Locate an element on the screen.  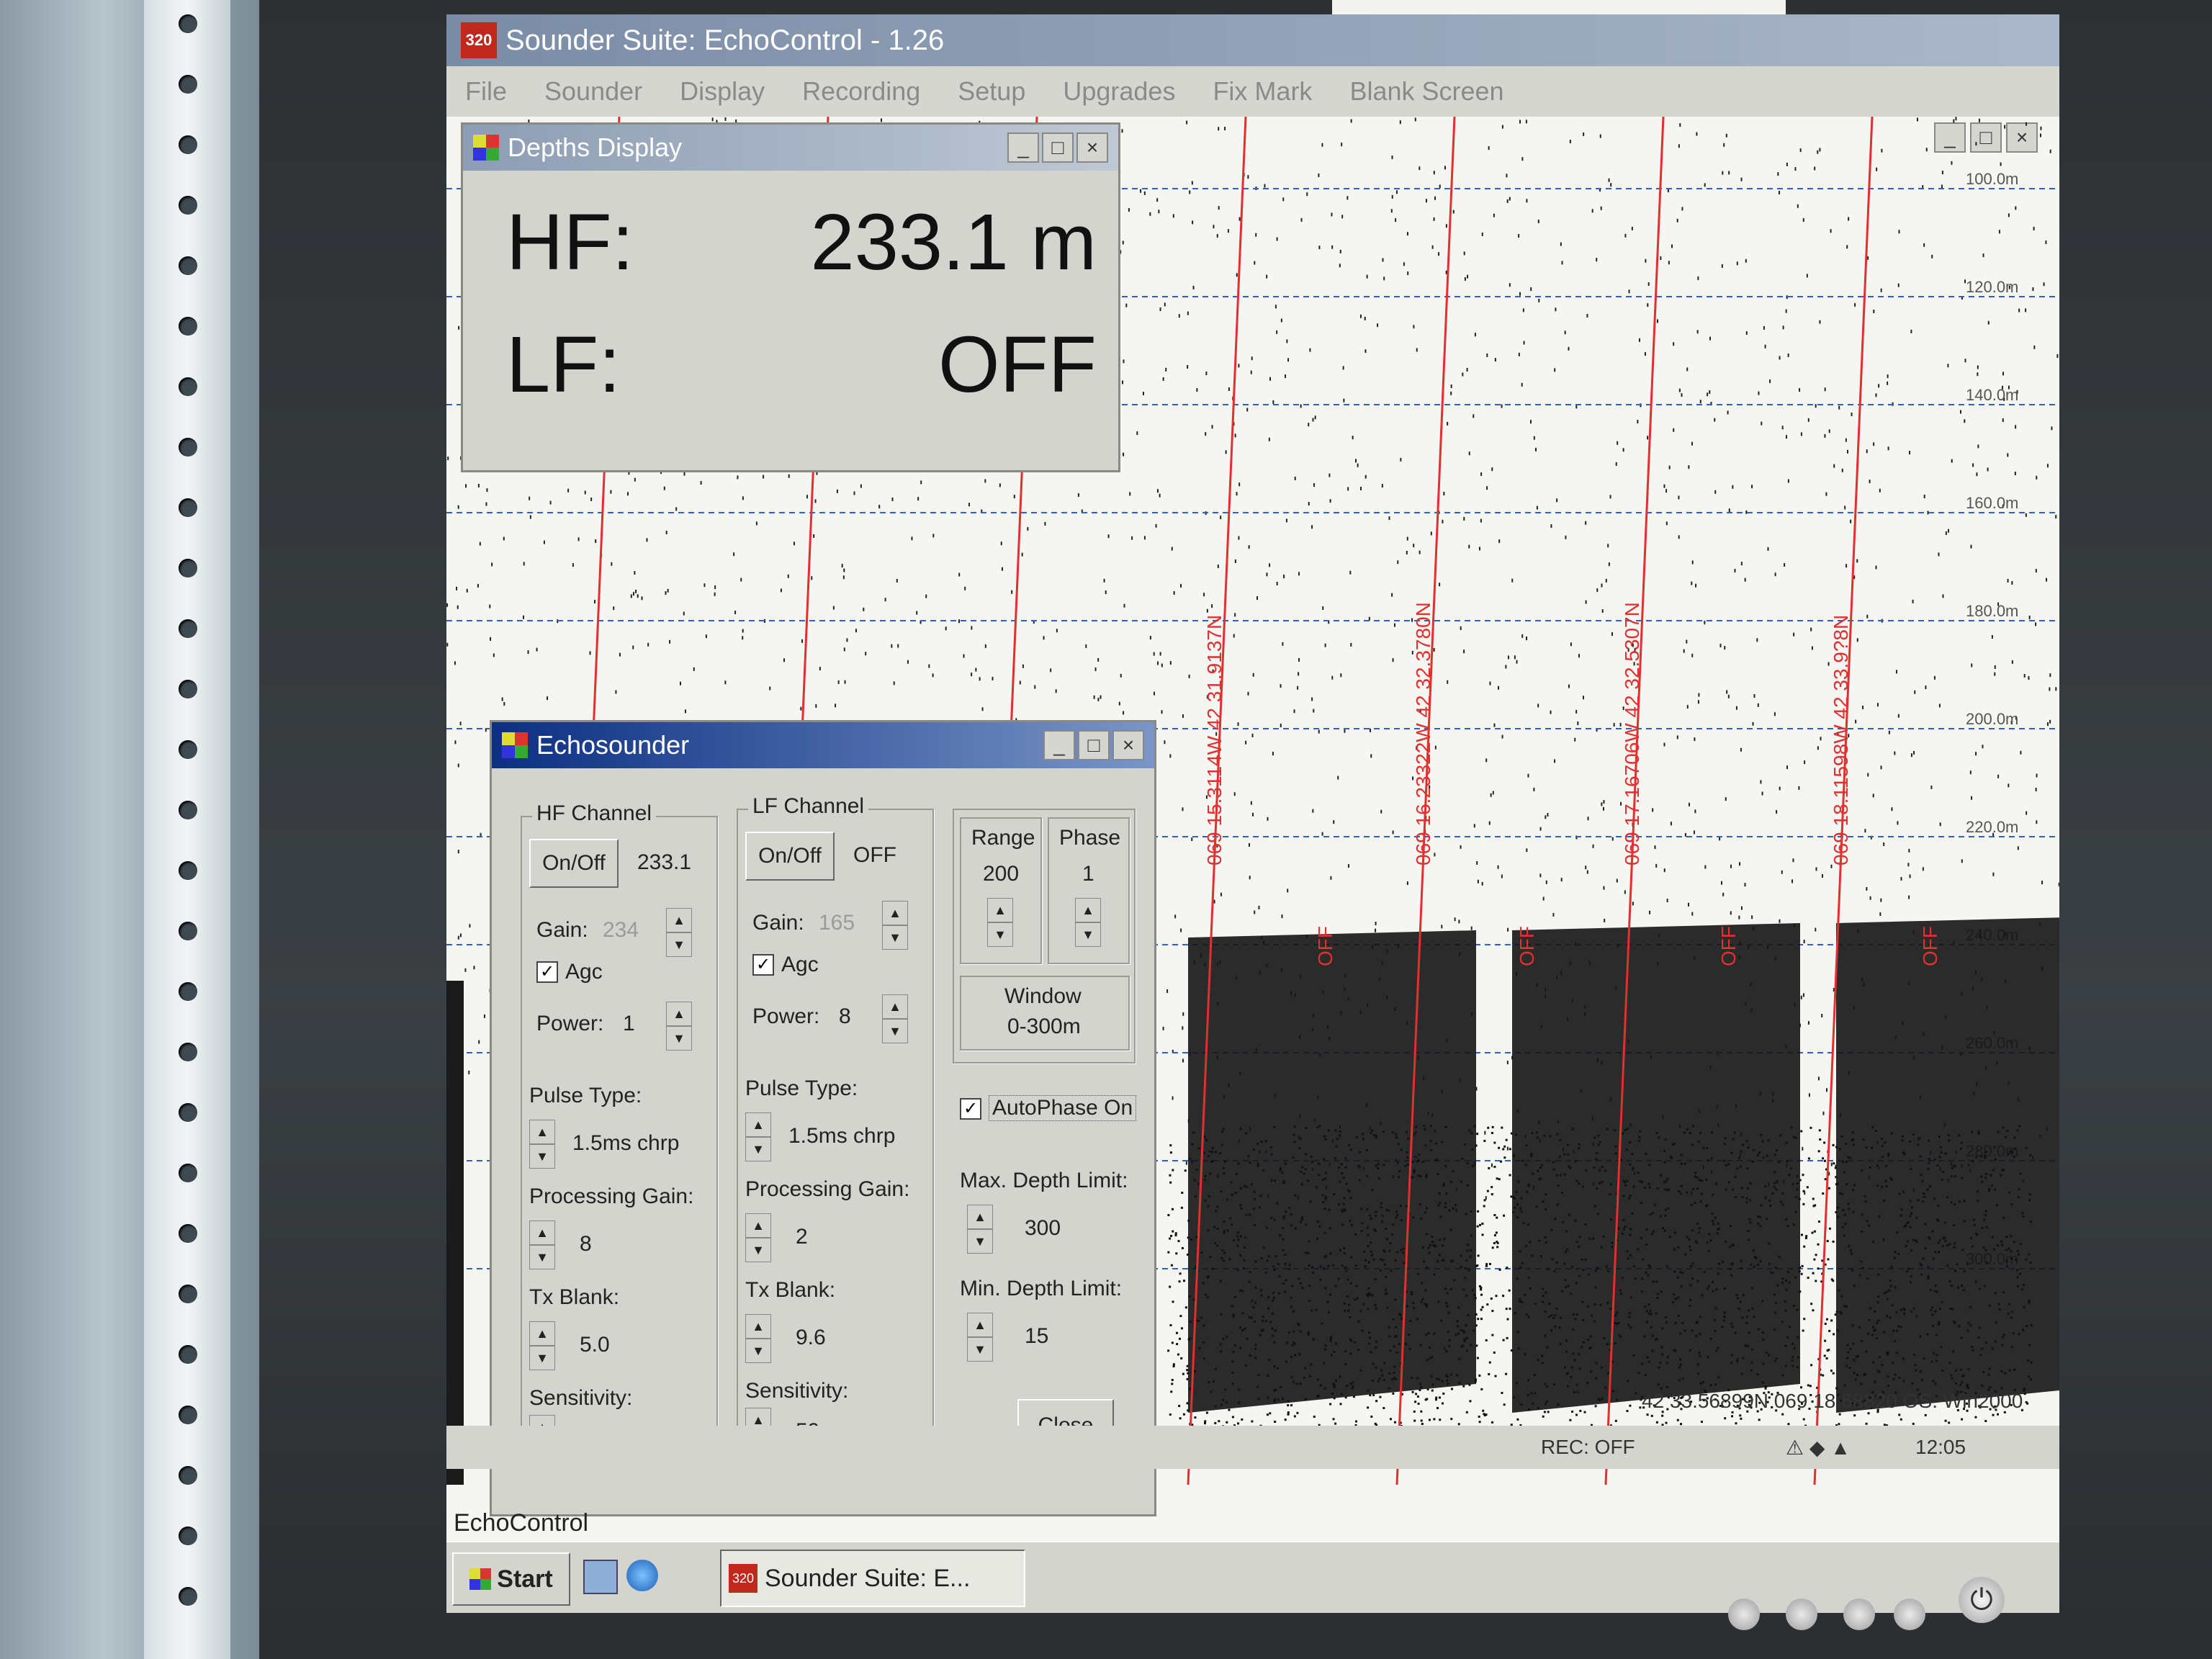
max-depth-spinner: ▲ ▼ is located at coordinates (980, 1229).